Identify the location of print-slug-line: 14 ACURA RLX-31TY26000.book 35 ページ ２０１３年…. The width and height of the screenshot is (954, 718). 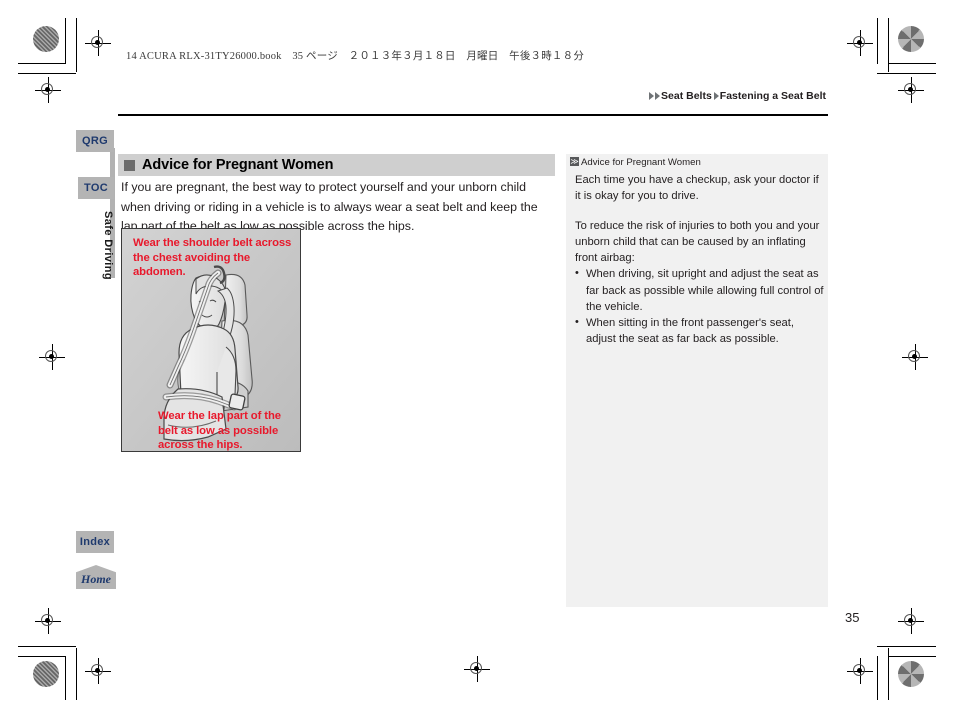
(355, 56).